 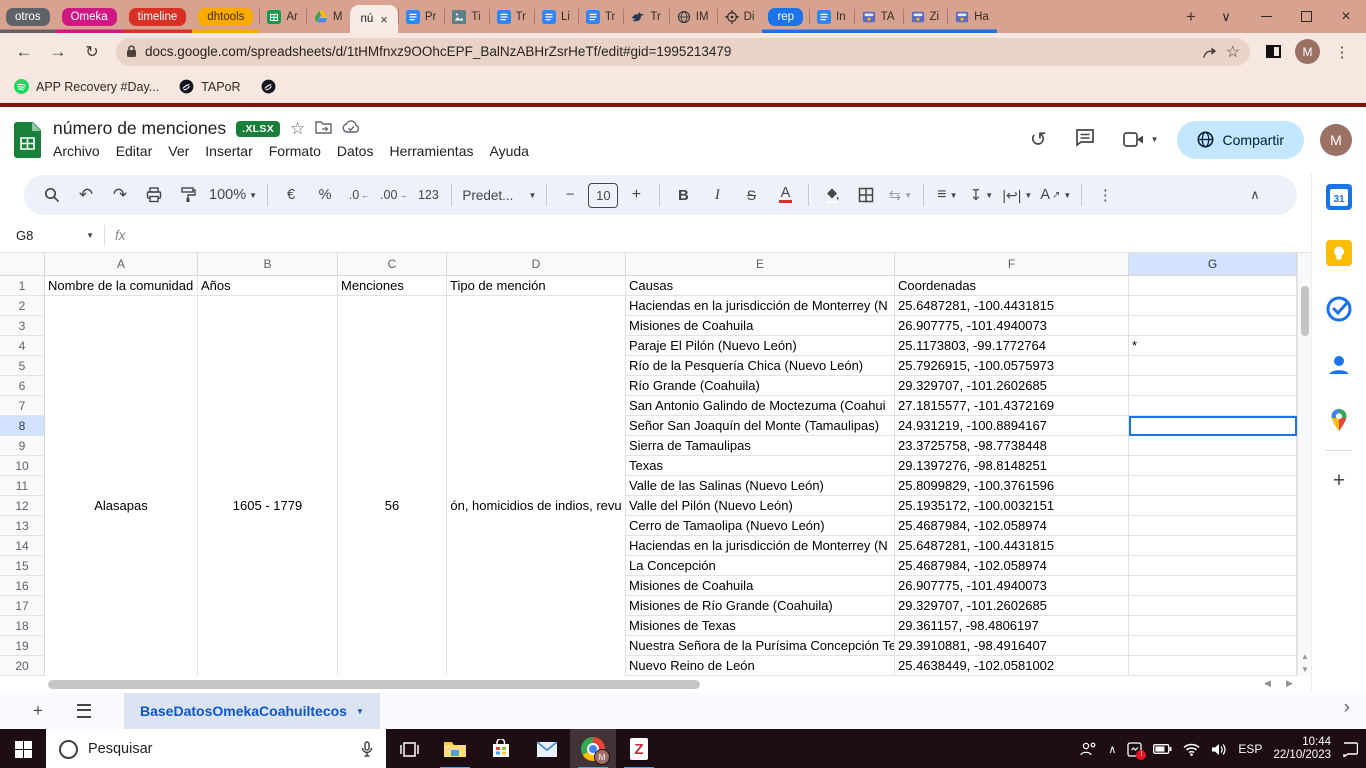 What do you see at coordinates (120, 195) in the screenshot?
I see `redo-icon: ↷` at bounding box center [120, 195].